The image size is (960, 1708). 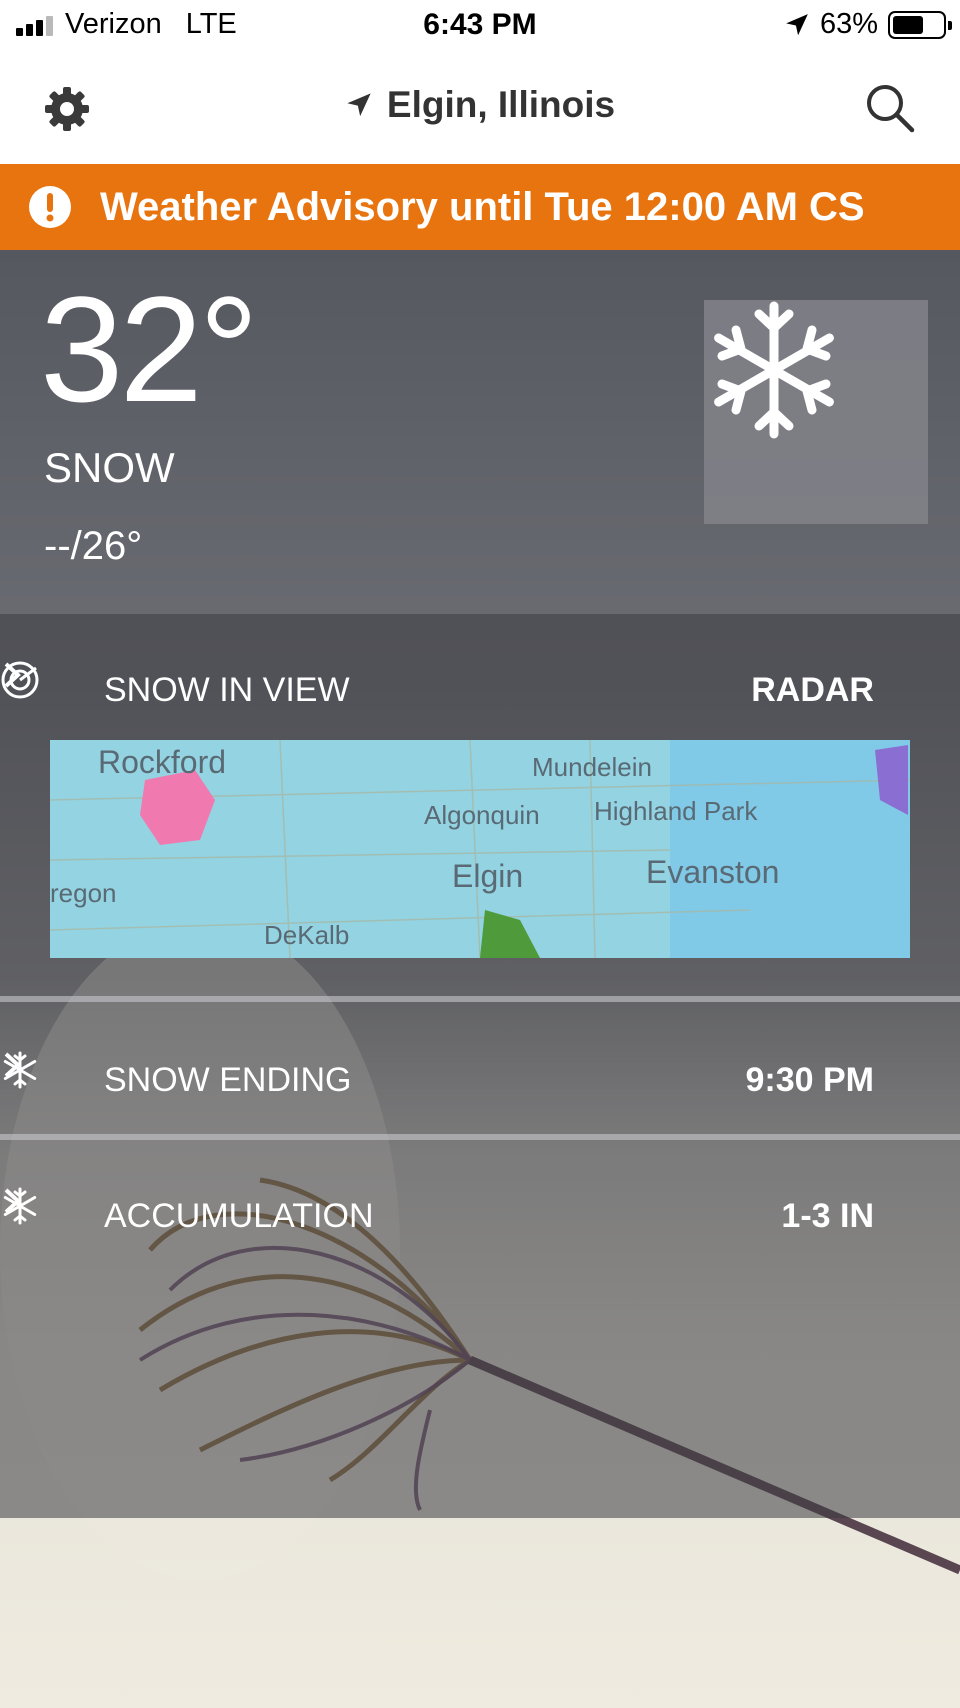 What do you see at coordinates (480, 1080) in the screenshot?
I see `snow-ending-row: SNOW ENDING 9:30 PM` at bounding box center [480, 1080].